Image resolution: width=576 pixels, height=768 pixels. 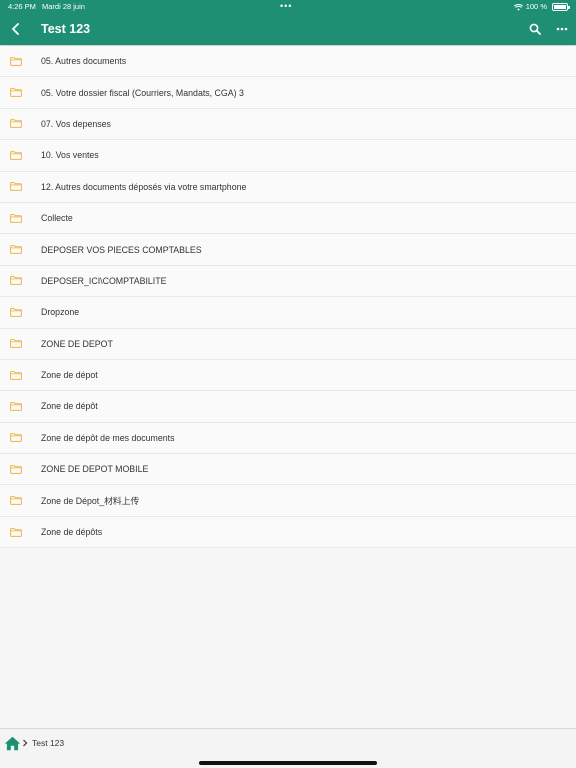 I want to click on folder-row: ZONE DE DEPOT MOBILE, so click(x=288, y=470).